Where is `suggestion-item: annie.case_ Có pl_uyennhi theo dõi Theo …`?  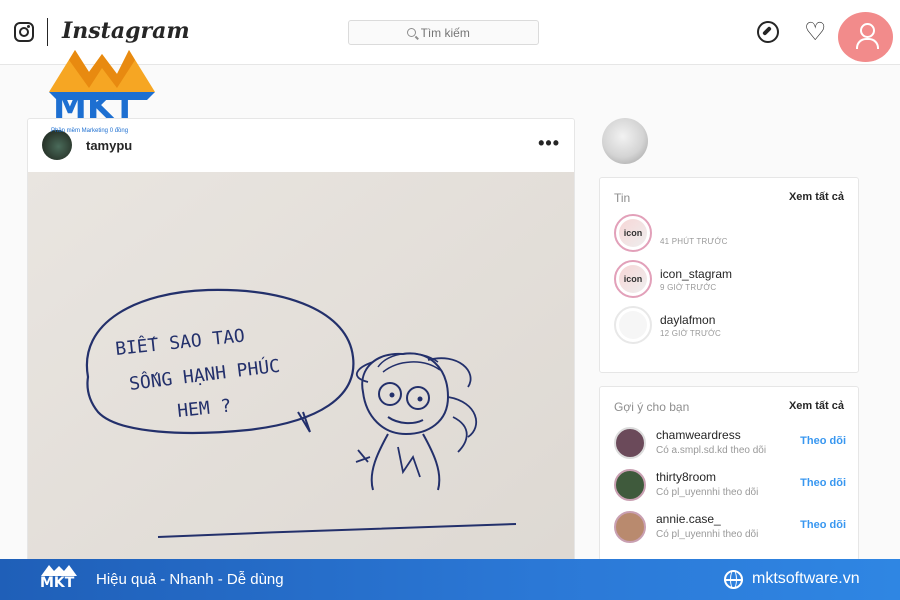
suggestion-item: annie.case_ Có pl_uyennhi theo dõi Theo … is located at coordinates (730, 531).